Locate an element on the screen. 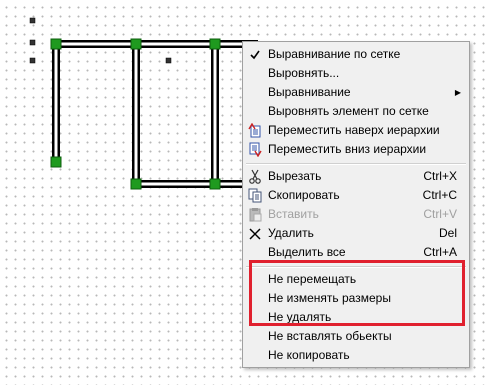 The height and width of the screenshot is (385, 485). bring-to-front-icon is located at coordinates (255, 130).